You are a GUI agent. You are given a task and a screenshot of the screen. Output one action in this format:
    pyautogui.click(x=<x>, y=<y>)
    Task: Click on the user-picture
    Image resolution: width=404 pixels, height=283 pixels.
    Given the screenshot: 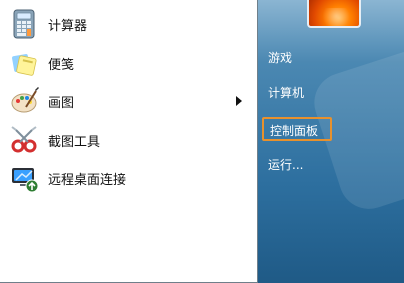 What is the action you would take?
    pyautogui.click(x=334, y=14)
    